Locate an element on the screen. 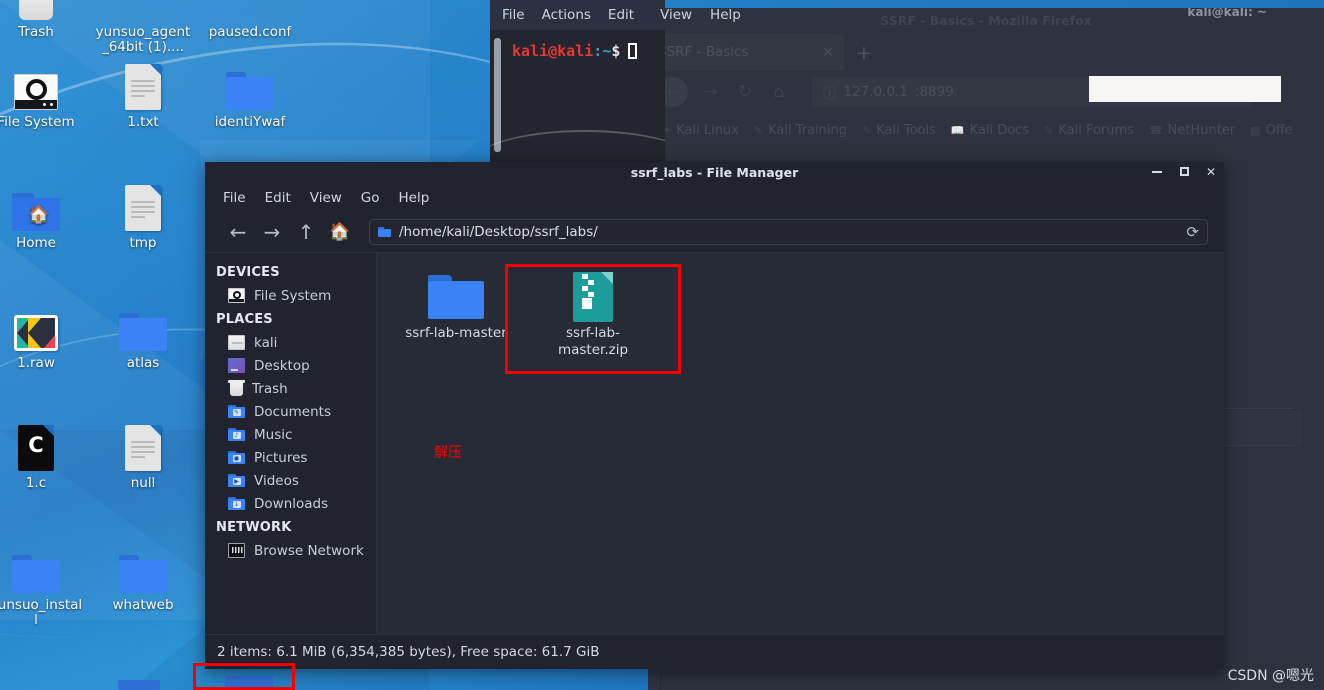 Image resolution: width=1324 pixels, height=690 pixels. desktop-icon-file-system: File System is located at coordinates (42, 96).